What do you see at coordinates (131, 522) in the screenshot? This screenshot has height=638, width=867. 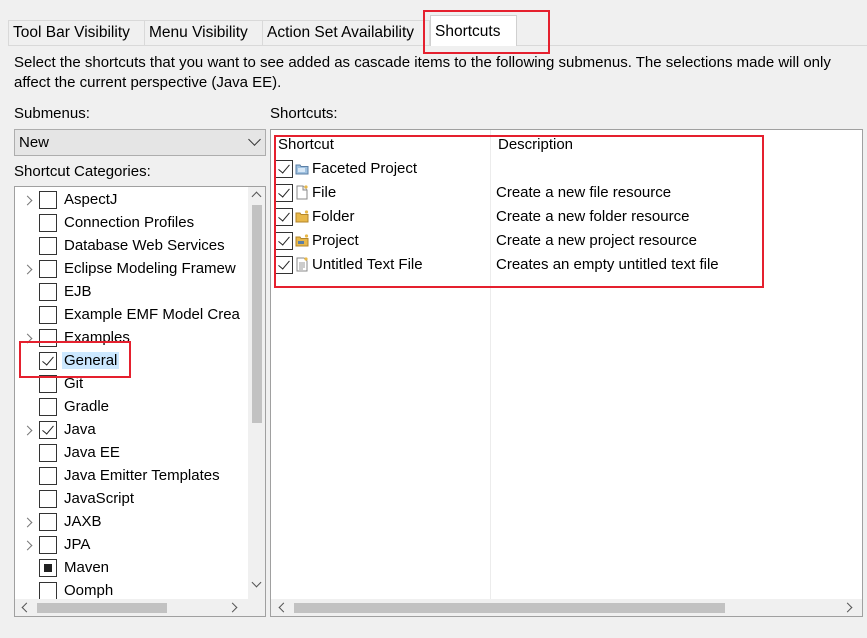 I see `tree-item: JAXB` at bounding box center [131, 522].